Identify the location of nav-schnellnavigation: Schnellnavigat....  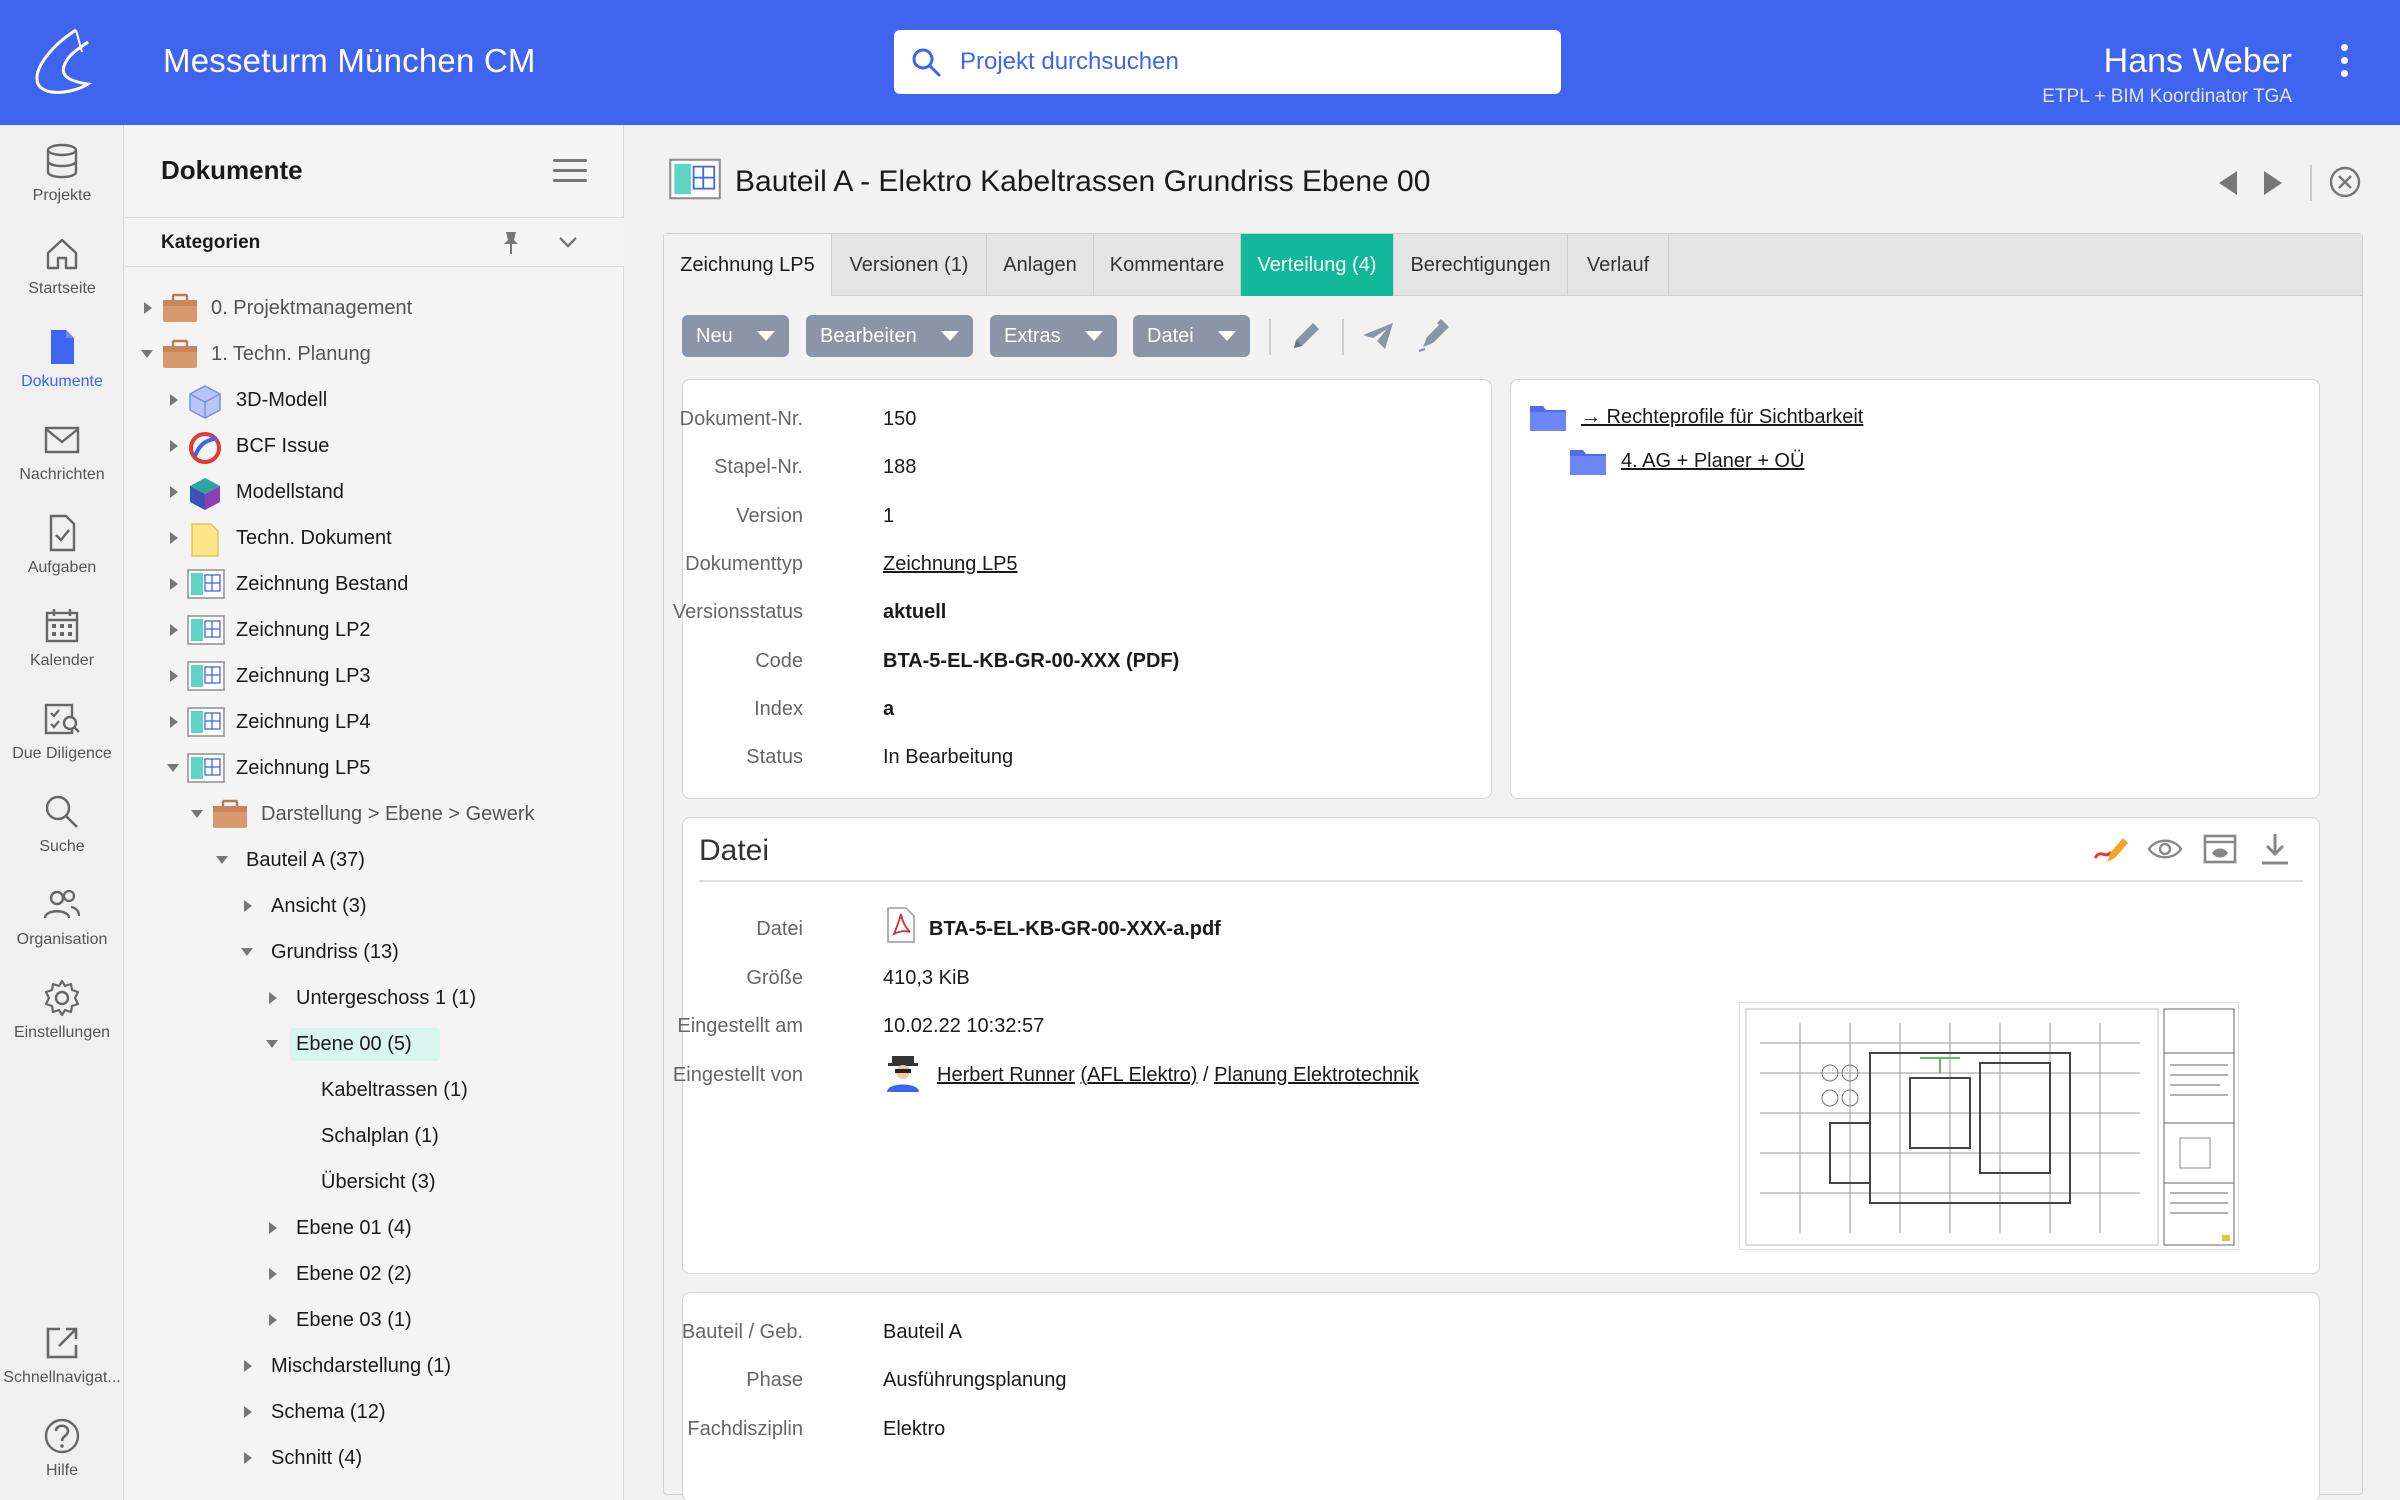
(62, 1356).